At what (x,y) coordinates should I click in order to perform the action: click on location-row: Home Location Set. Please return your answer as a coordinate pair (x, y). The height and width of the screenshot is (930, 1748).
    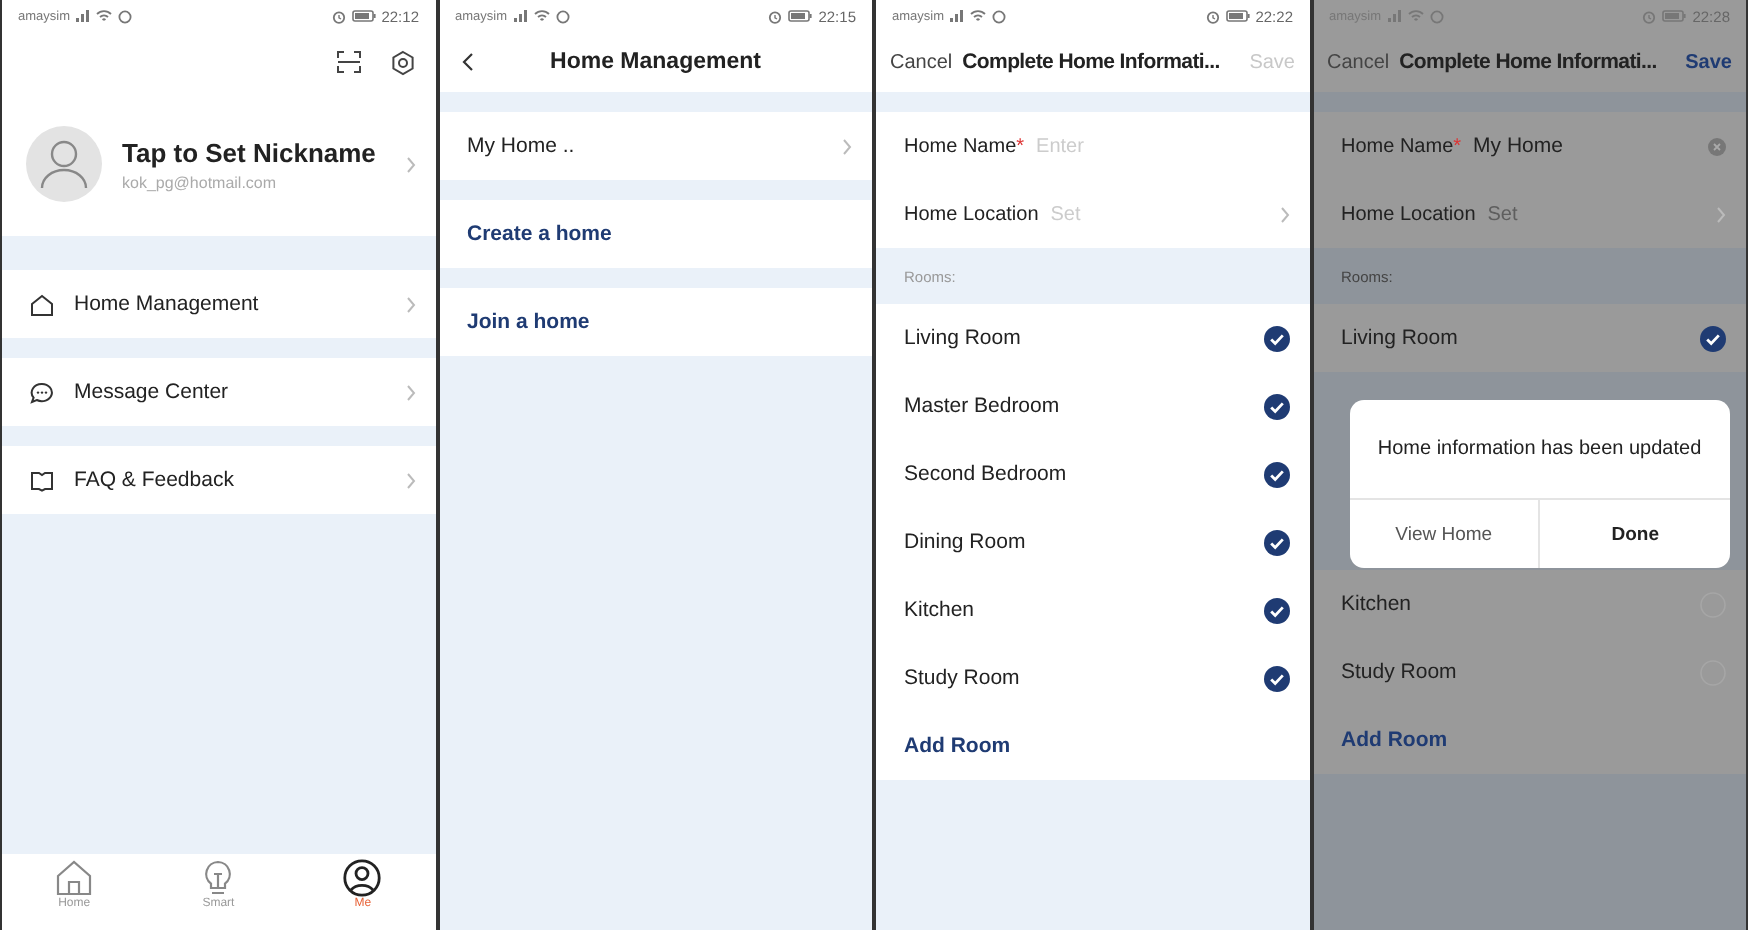
    Looking at the image, I should click on (1529, 214).